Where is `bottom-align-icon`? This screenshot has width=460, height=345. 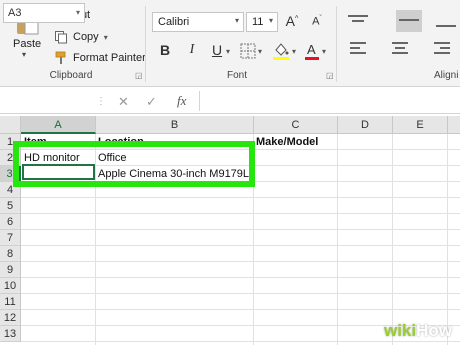 bottom-align-icon is located at coordinates (447, 21).